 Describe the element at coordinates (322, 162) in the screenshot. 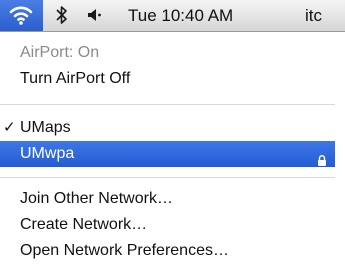

I see `lock-icon` at that location.